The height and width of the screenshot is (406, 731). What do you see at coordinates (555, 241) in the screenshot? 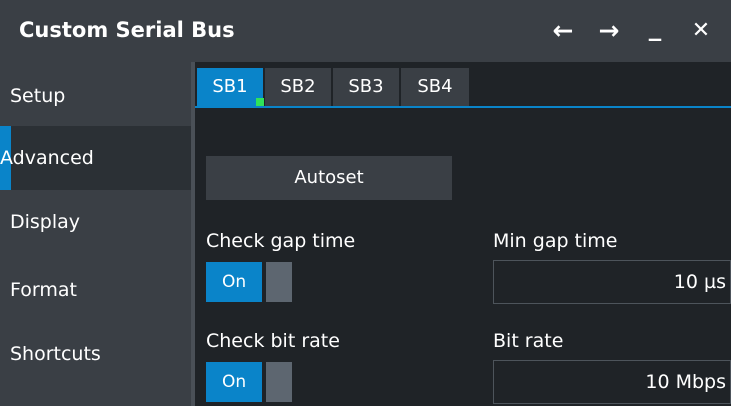
I see `min-gap-time-label: Min gap time` at bounding box center [555, 241].